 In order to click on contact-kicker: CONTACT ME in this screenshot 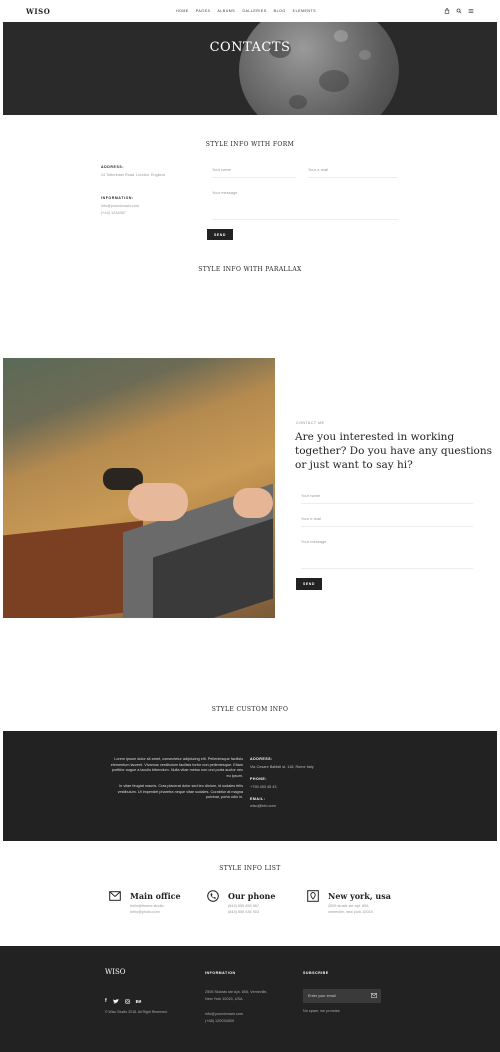, I will do `click(310, 423)`.